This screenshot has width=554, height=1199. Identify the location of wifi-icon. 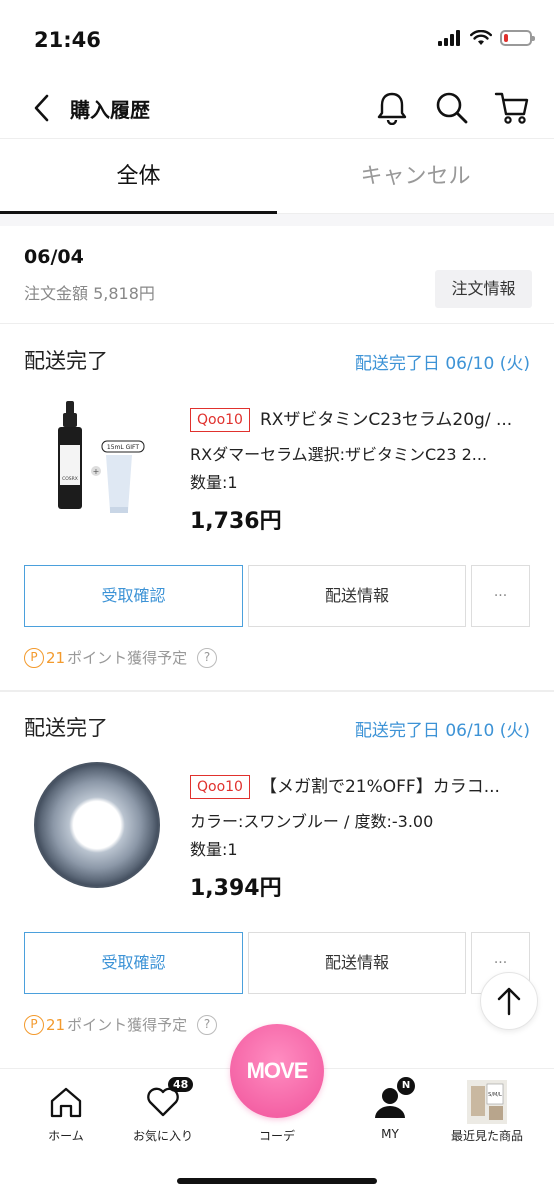
(481, 37).